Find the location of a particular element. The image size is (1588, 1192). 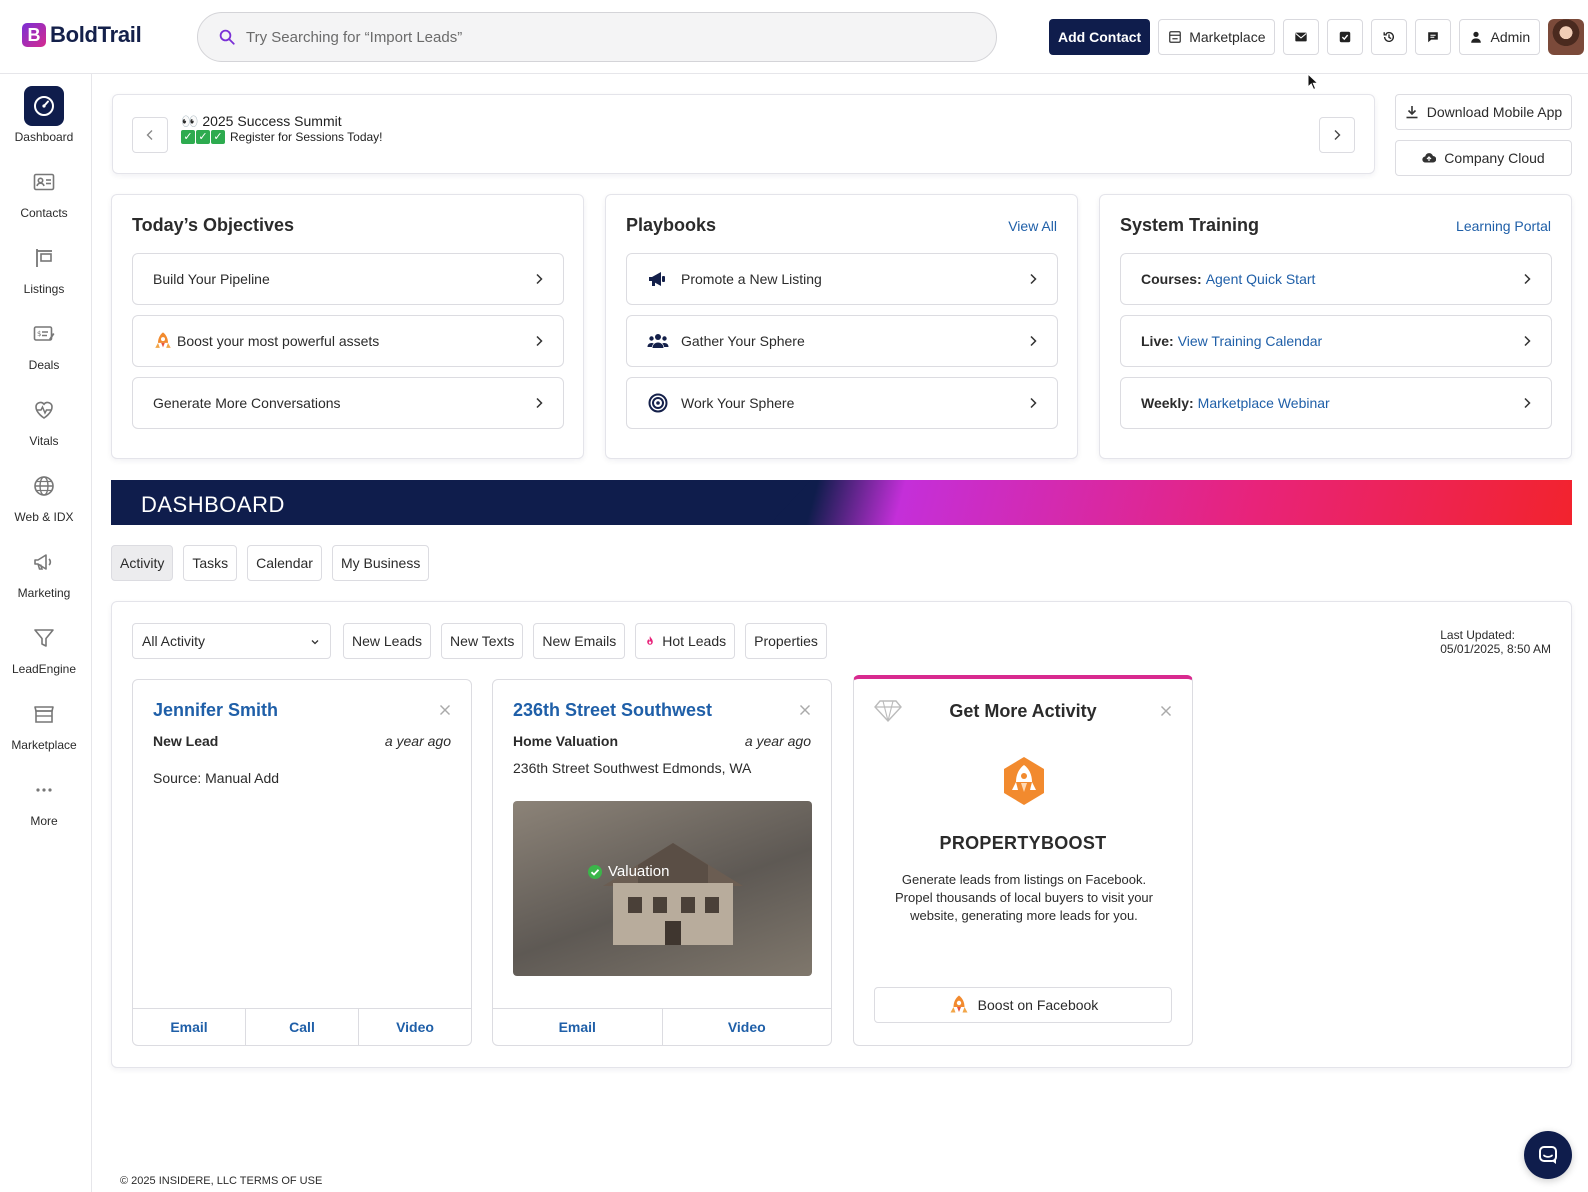

sidebar-item-web-idx: Web & IDX is located at coordinates (44, 495).